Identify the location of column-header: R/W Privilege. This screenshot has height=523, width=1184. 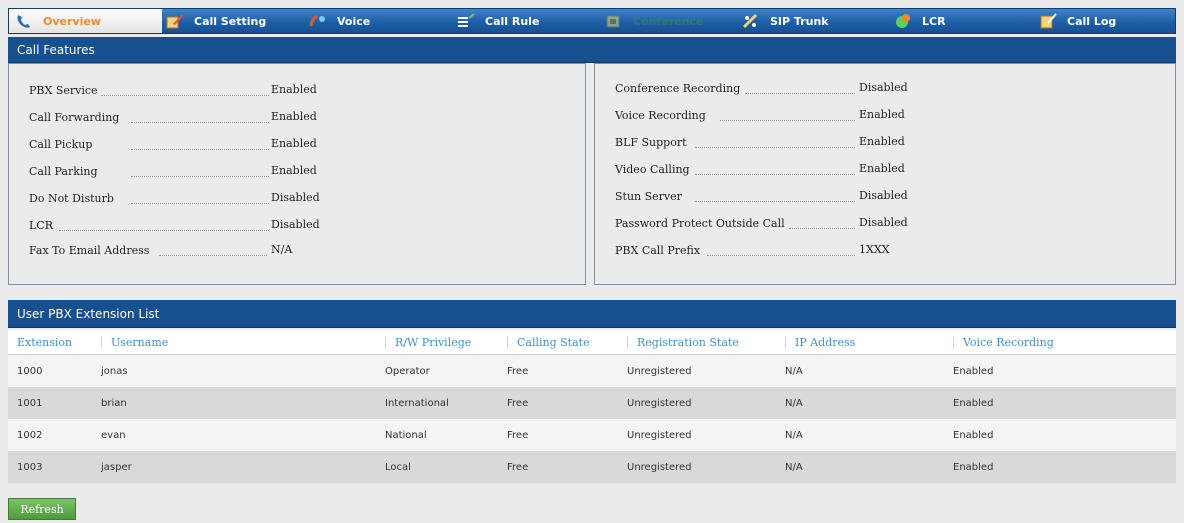
(437, 342).